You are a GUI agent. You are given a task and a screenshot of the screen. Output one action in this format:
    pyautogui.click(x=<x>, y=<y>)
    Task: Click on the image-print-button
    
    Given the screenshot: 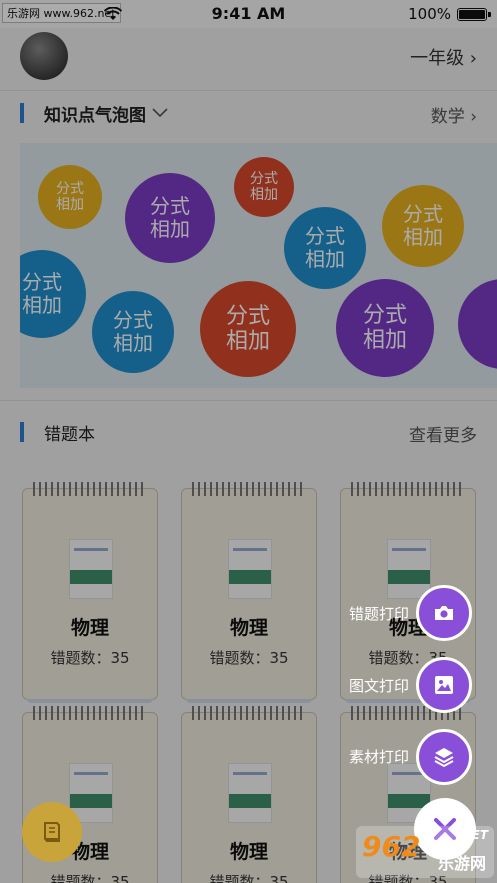 What is the action you would take?
    pyautogui.click(x=444, y=685)
    